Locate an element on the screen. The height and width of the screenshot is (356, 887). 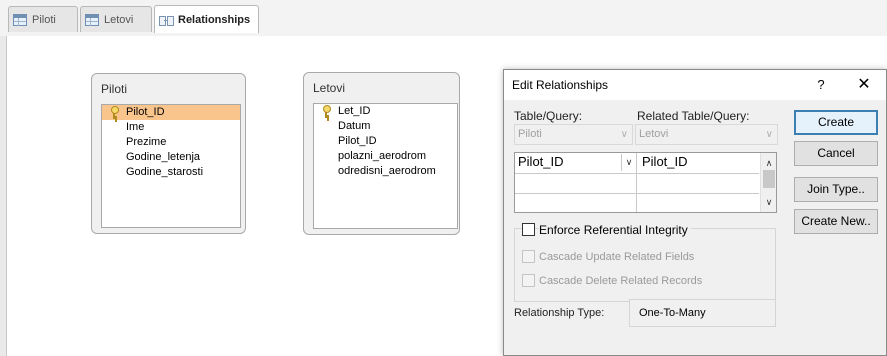
table-title: Letovi is located at coordinates (329, 88).